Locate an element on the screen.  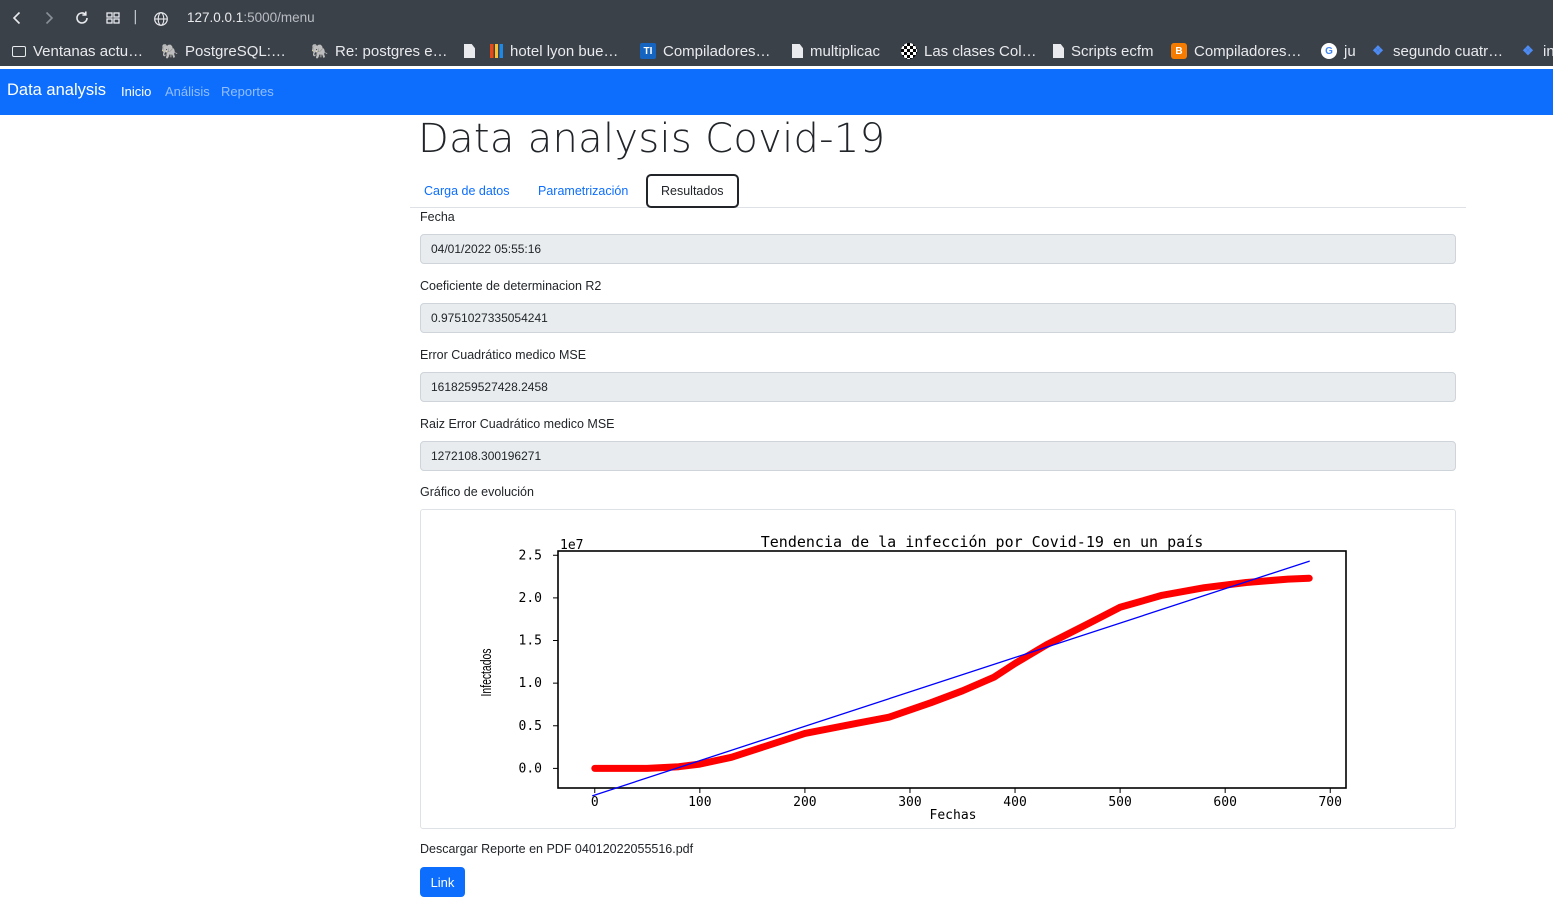
x-tick-label: 100 is located at coordinates (699, 802).